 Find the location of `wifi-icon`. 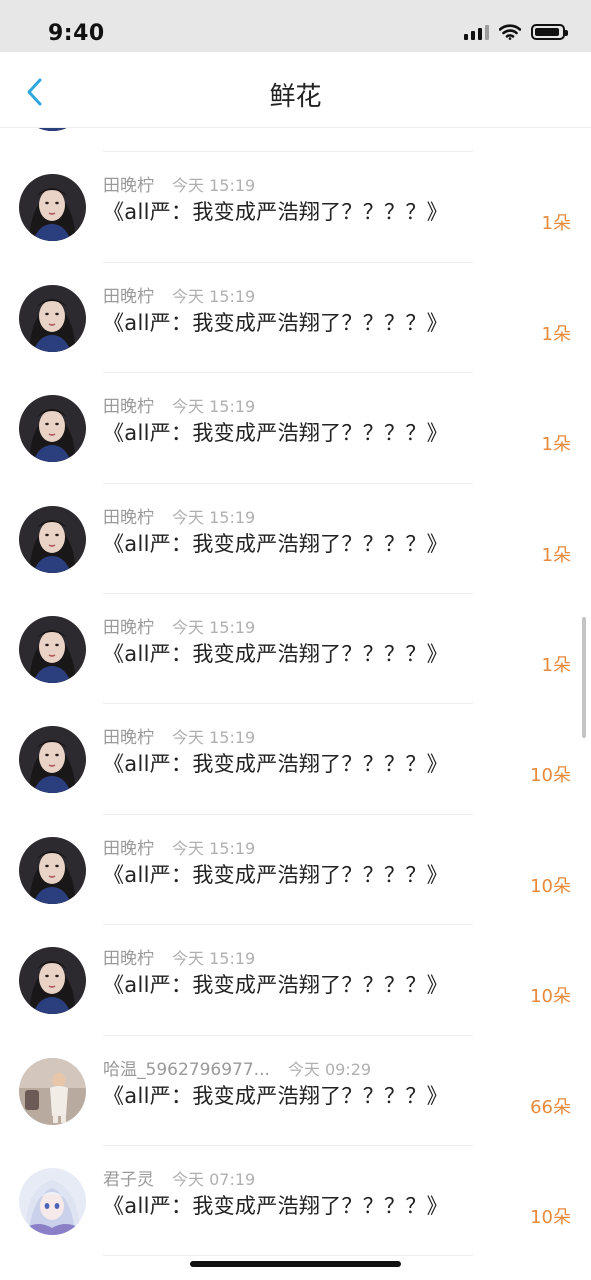

wifi-icon is located at coordinates (510, 32).